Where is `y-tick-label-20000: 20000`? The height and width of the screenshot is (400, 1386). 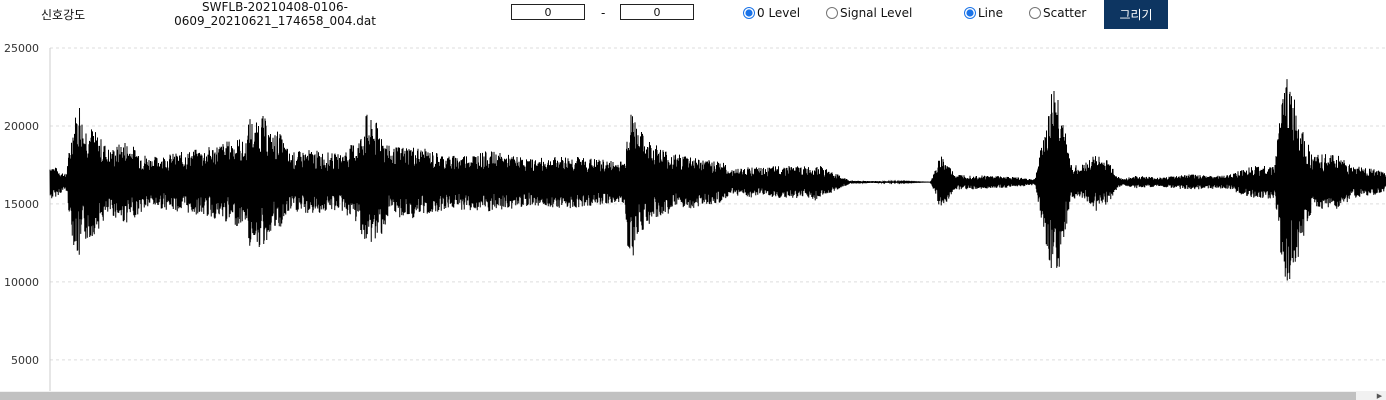 y-tick-label-20000: 20000 is located at coordinates (21, 126).